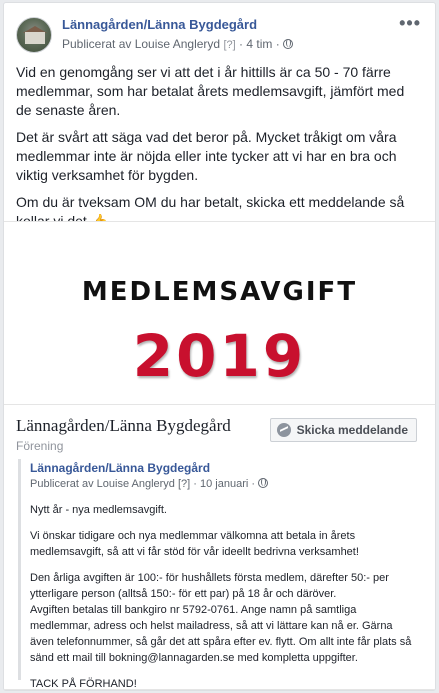 This screenshot has height=693, width=439. I want to click on more-options-button: •••, so click(410, 23).